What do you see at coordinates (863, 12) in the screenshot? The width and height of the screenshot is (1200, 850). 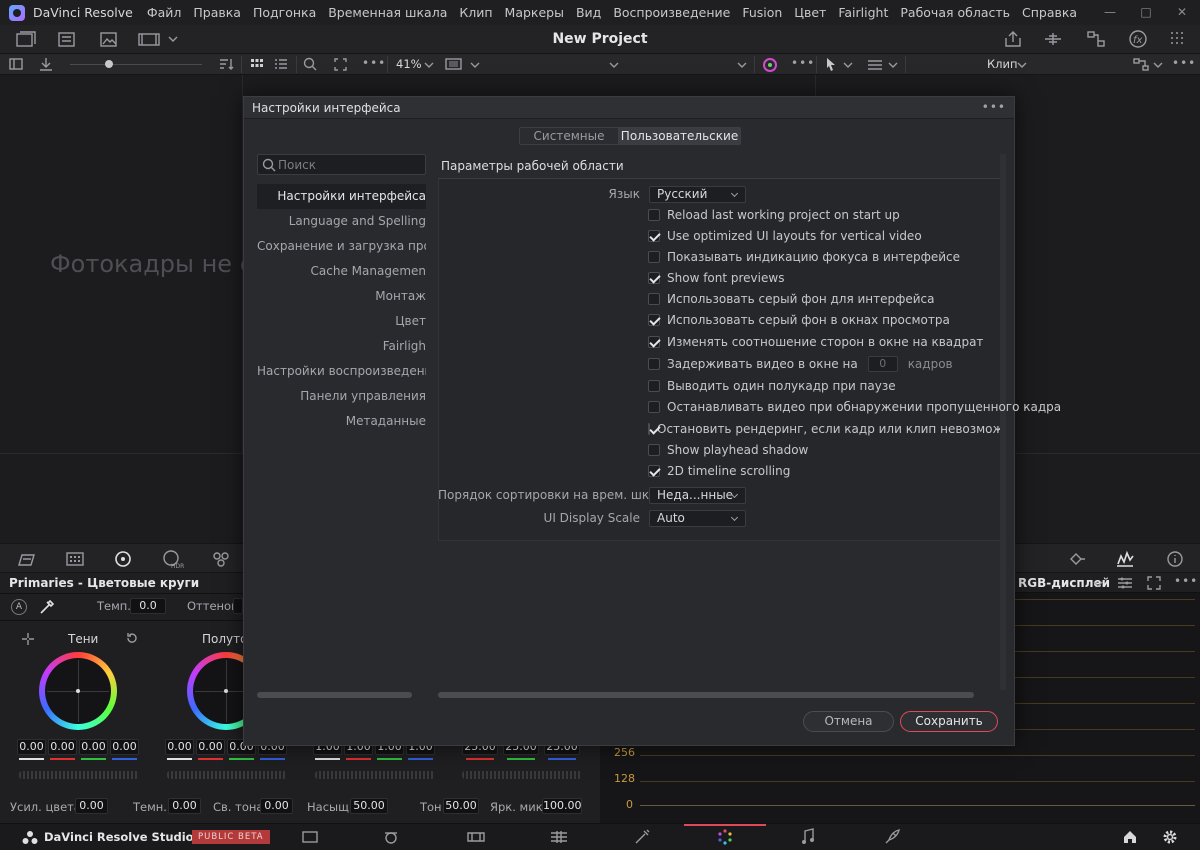 I see `menu-fairlight: Fairlight` at bounding box center [863, 12].